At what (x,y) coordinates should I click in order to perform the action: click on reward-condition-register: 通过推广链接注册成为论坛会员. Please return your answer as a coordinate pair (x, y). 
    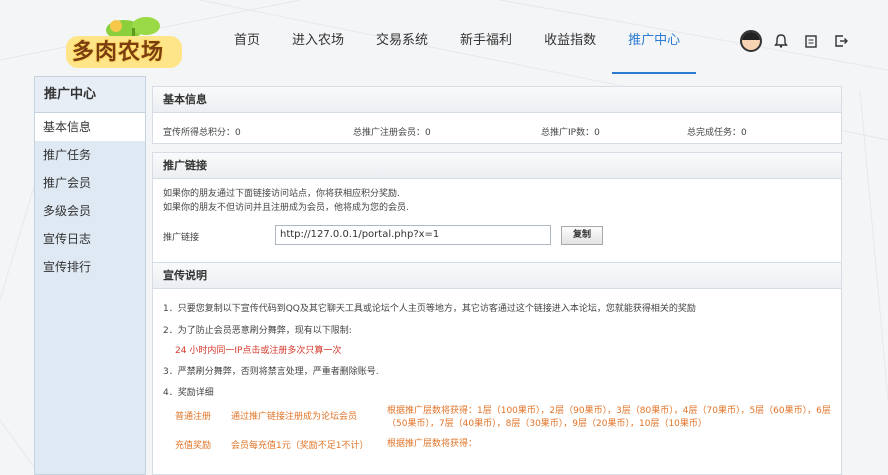
    Looking at the image, I should click on (294, 417).